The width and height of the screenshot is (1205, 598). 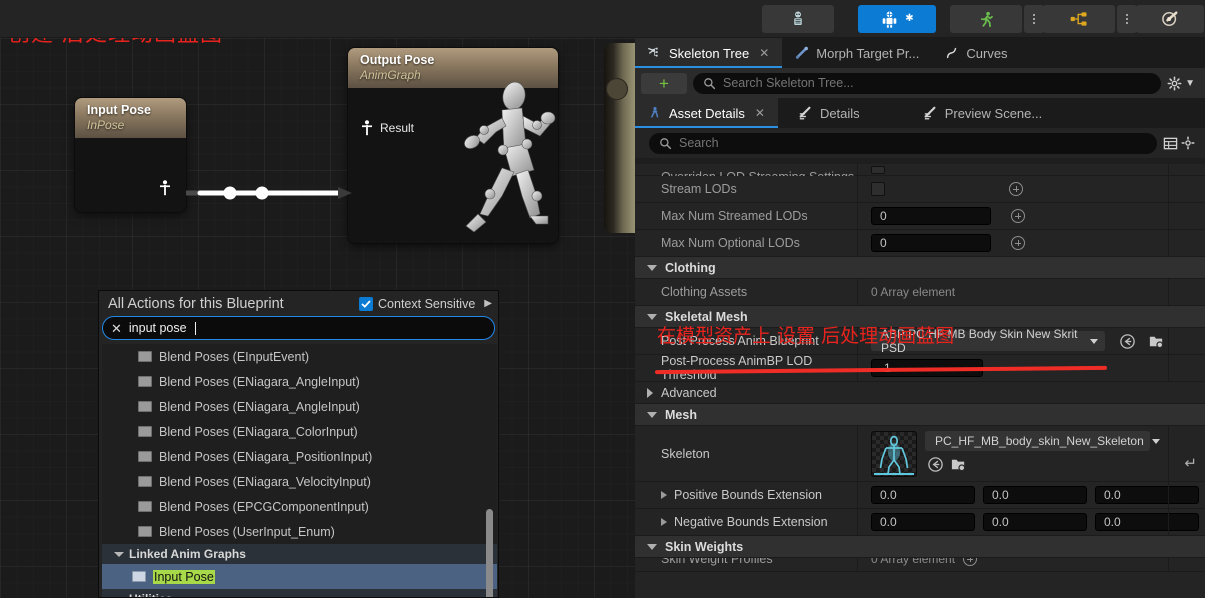 I want to click on tab-details: Details, so click(x=825, y=113).